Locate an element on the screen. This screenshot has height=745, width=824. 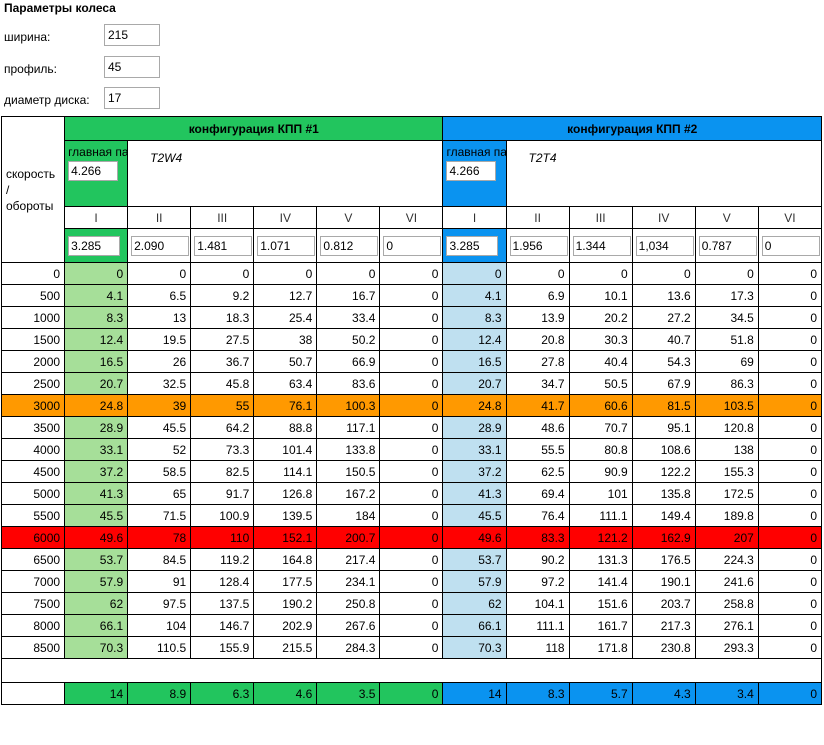
config1-speed-cell: 52 is located at coordinates (159, 449).